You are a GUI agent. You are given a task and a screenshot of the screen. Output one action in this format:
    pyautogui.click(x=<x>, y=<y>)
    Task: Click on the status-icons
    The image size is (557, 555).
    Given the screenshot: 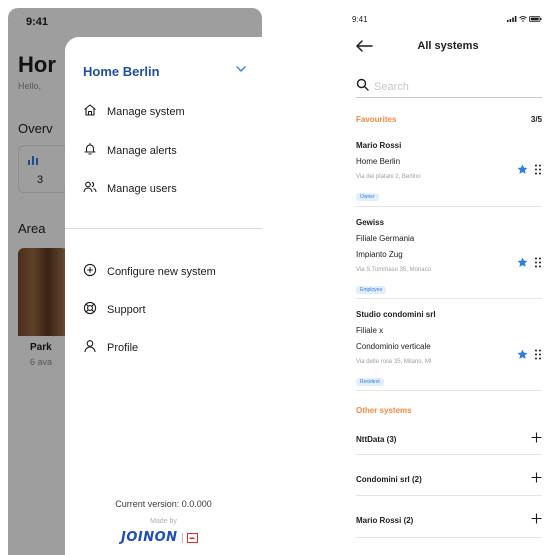 What is the action you would take?
    pyautogui.click(x=524, y=19)
    